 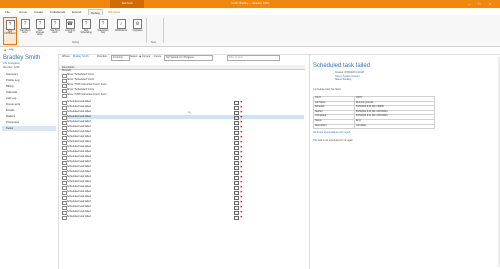 What do you see at coordinates (86, 30) in the screenshot?
I see `test-scheduling-button: ? Test Scheduling` at bounding box center [86, 30].